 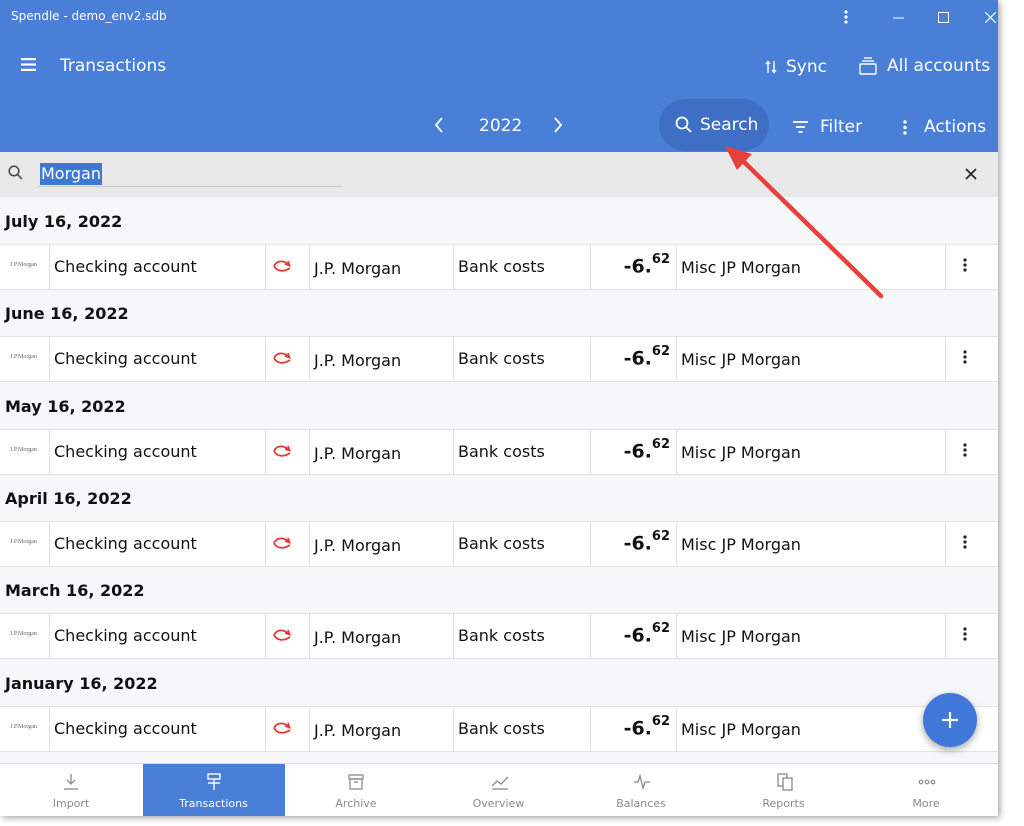 I want to click on next-year-button, so click(x=558, y=125).